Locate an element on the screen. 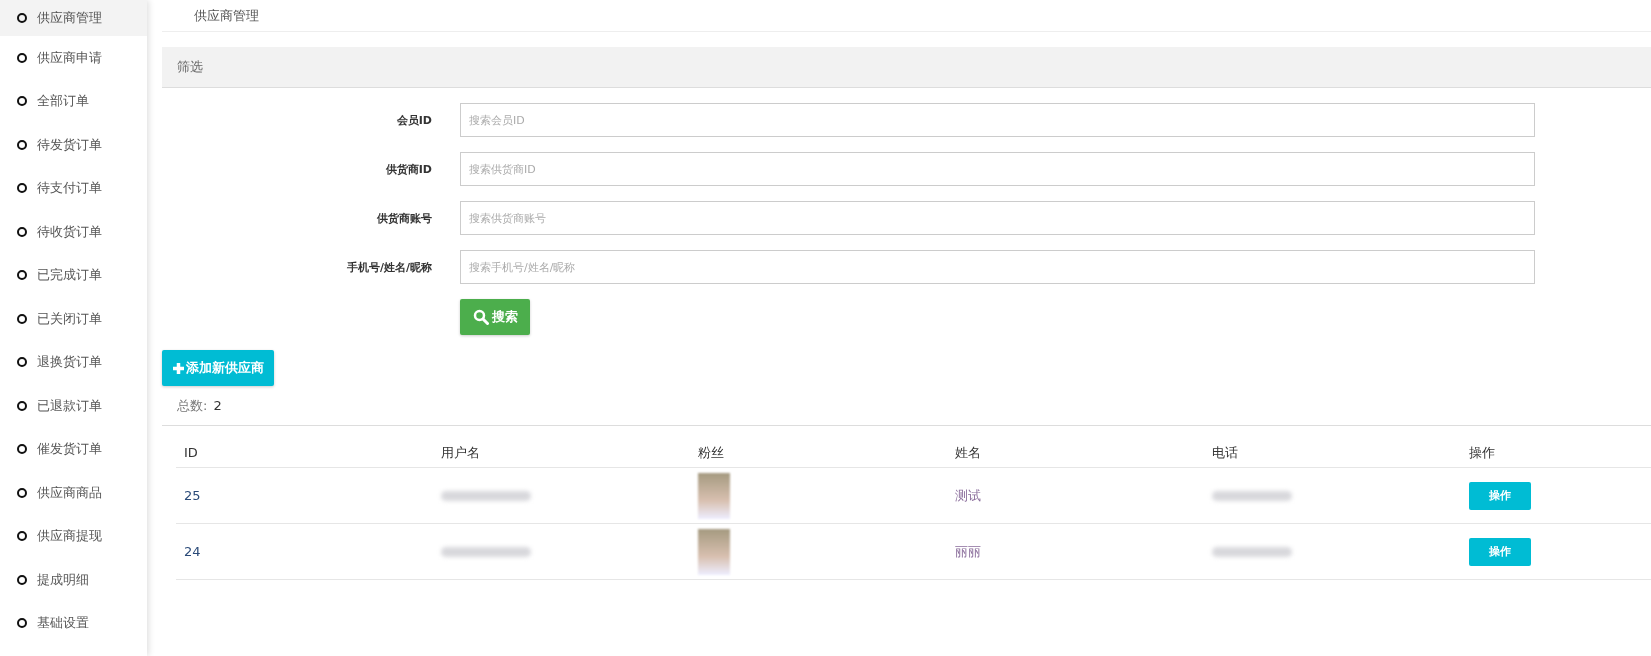 The image size is (1651, 656). field-label: 会员ID is located at coordinates (413, 120).